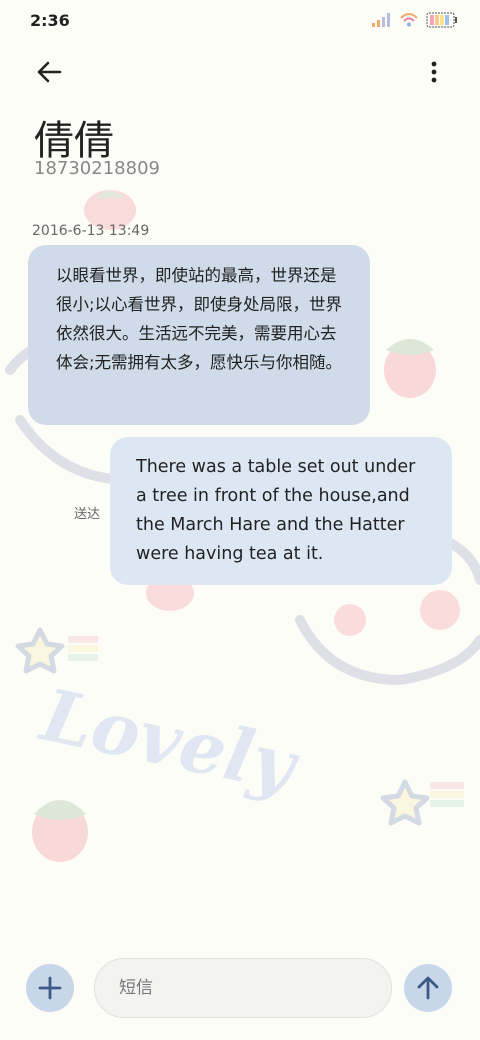  Describe the element at coordinates (409, 20) in the screenshot. I see `wifi-icon` at that location.